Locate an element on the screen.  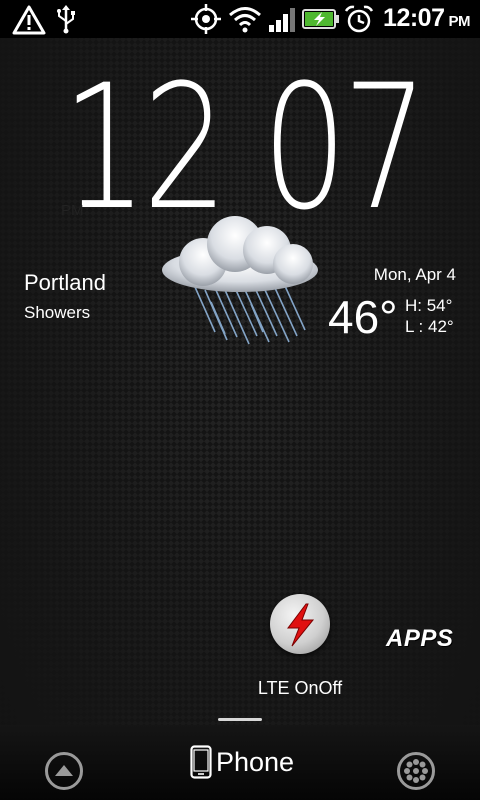
personalize-icon is located at coordinates (416, 771).